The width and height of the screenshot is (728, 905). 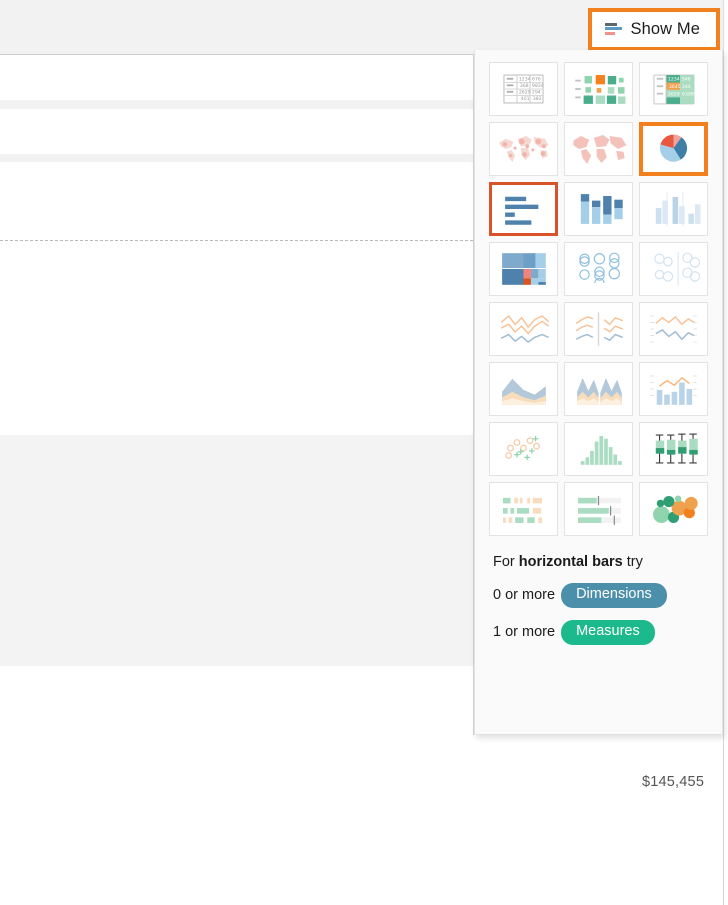 I want to click on chart-thumb-heat-maps, so click(x=598, y=89).